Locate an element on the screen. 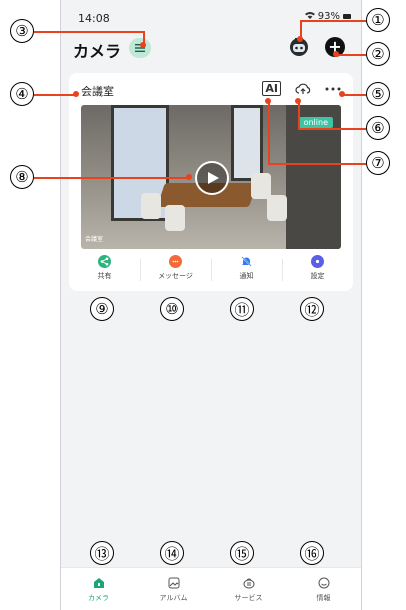 The image size is (406, 610). card-toolbar: AI is located at coordinates (301, 88).